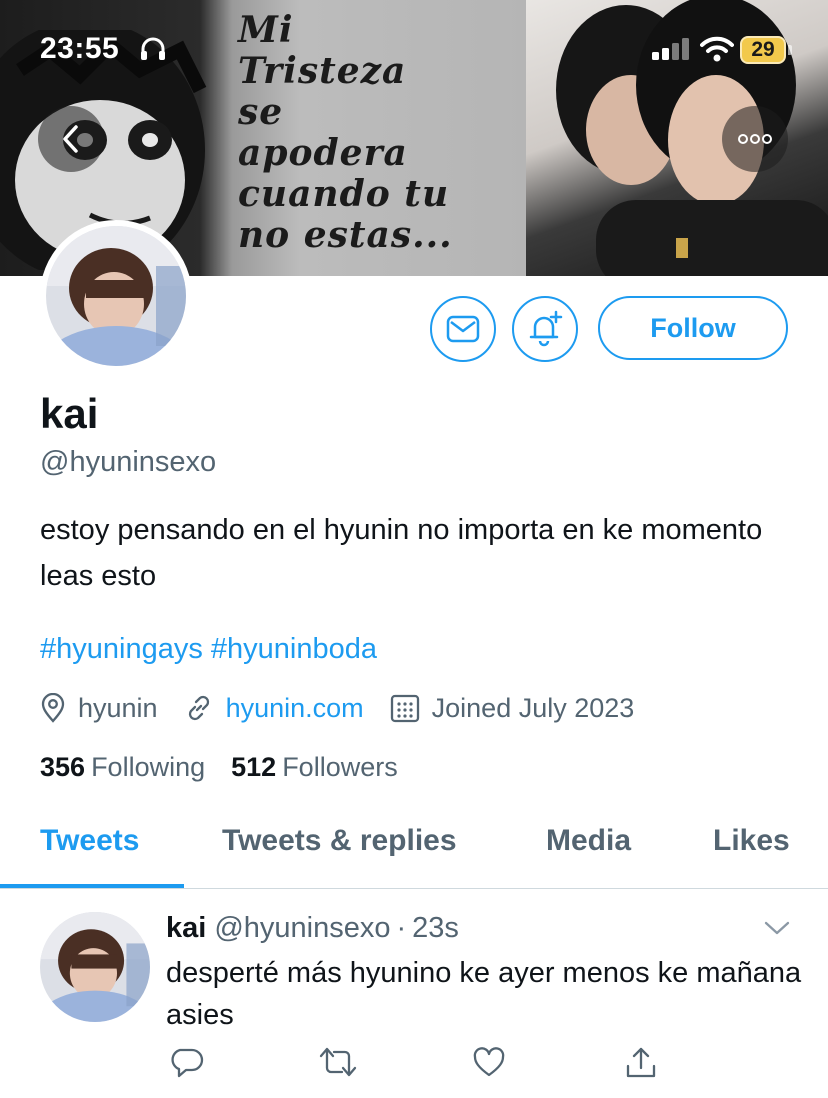 This screenshot has height=1098, width=828. I want to click on location-text: hyunin, so click(118, 707).